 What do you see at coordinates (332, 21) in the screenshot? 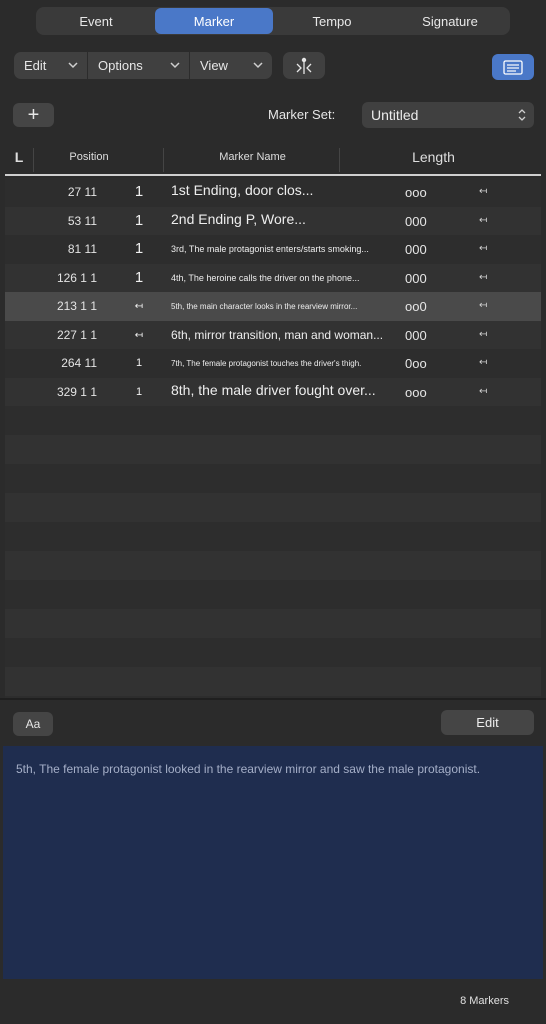
I see `tab-tempo: Tempo` at bounding box center [332, 21].